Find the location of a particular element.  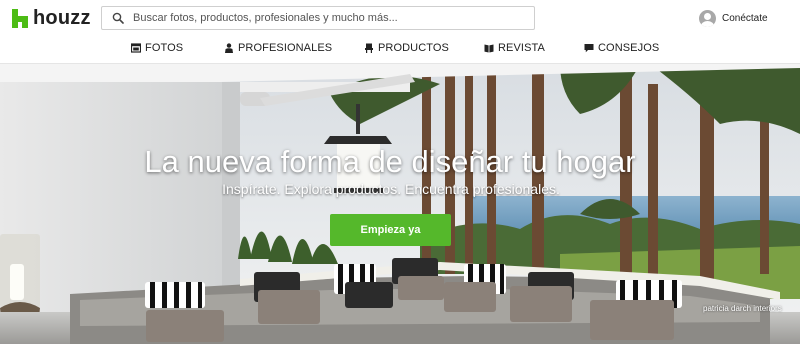

nav-item-fotos: FOTOS is located at coordinates (157, 48).